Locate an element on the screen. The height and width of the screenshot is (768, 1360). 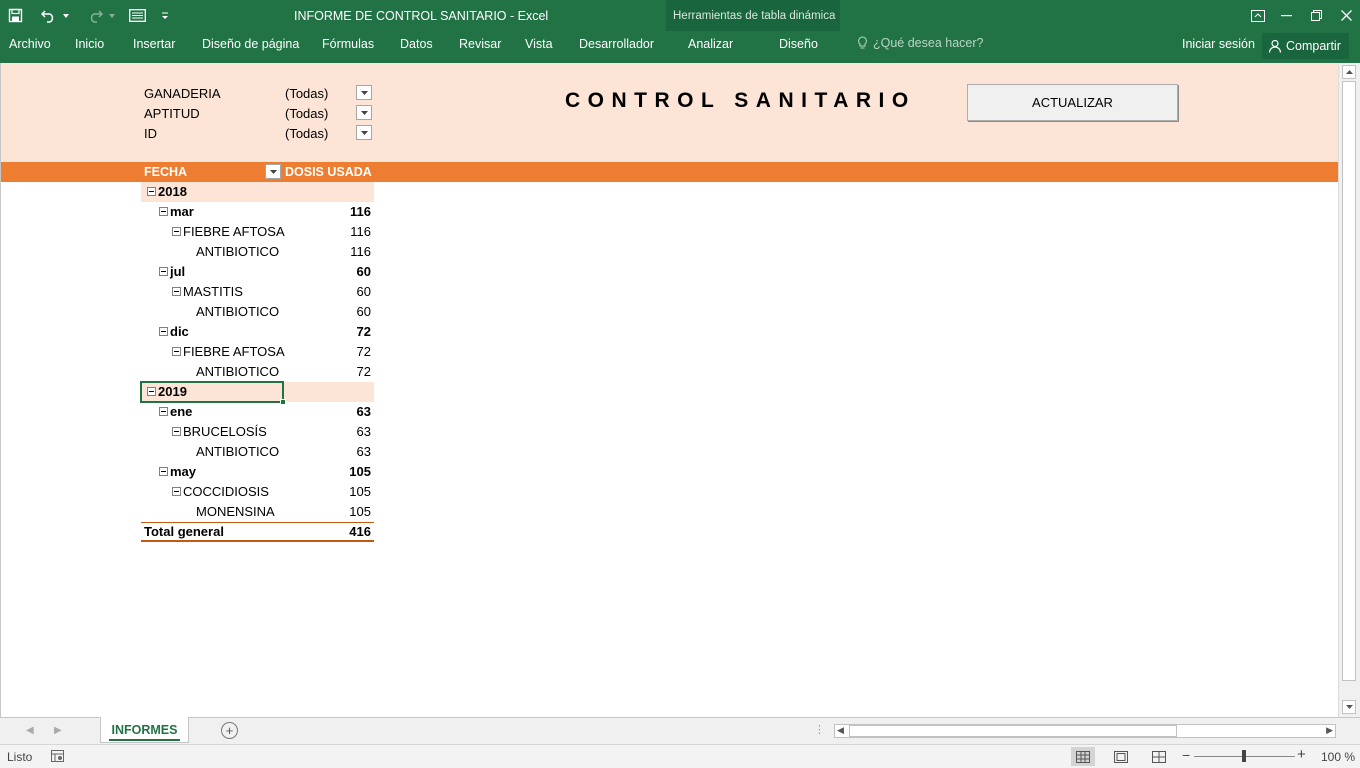
page-break-view-icon is located at coordinates (1159, 756).